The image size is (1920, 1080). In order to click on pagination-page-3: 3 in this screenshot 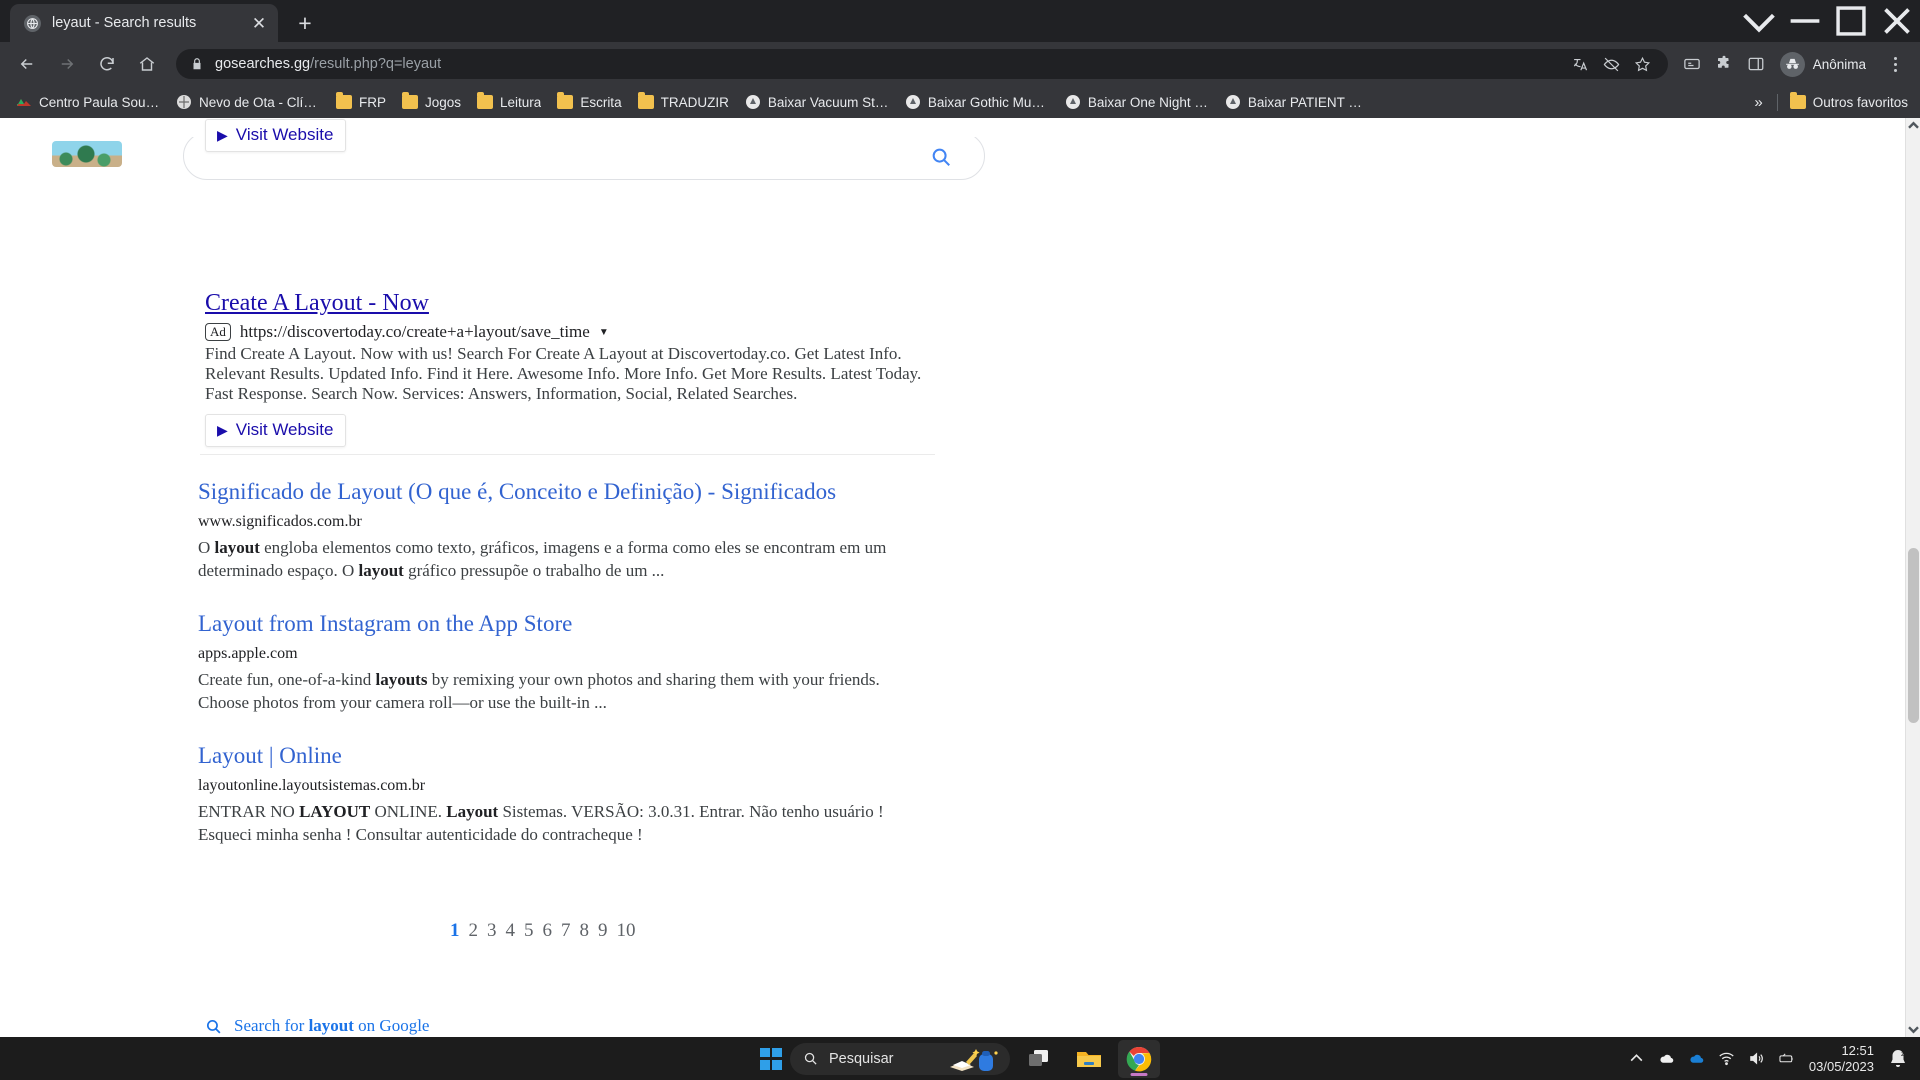, I will do `click(492, 931)`.